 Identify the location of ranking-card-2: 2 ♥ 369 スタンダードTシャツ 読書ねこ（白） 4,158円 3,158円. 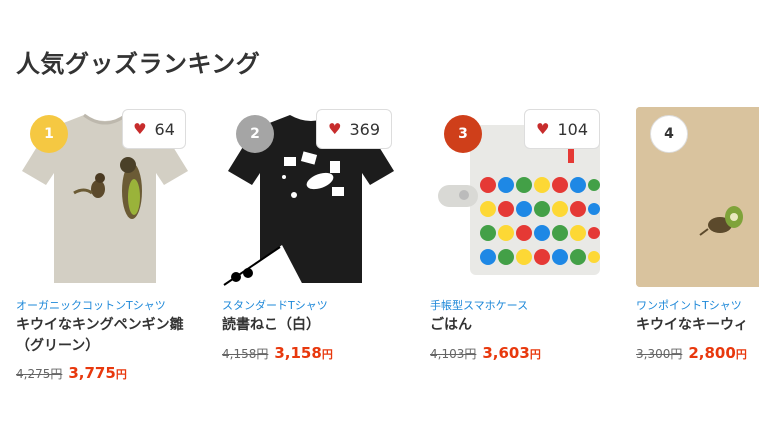
(311, 234).